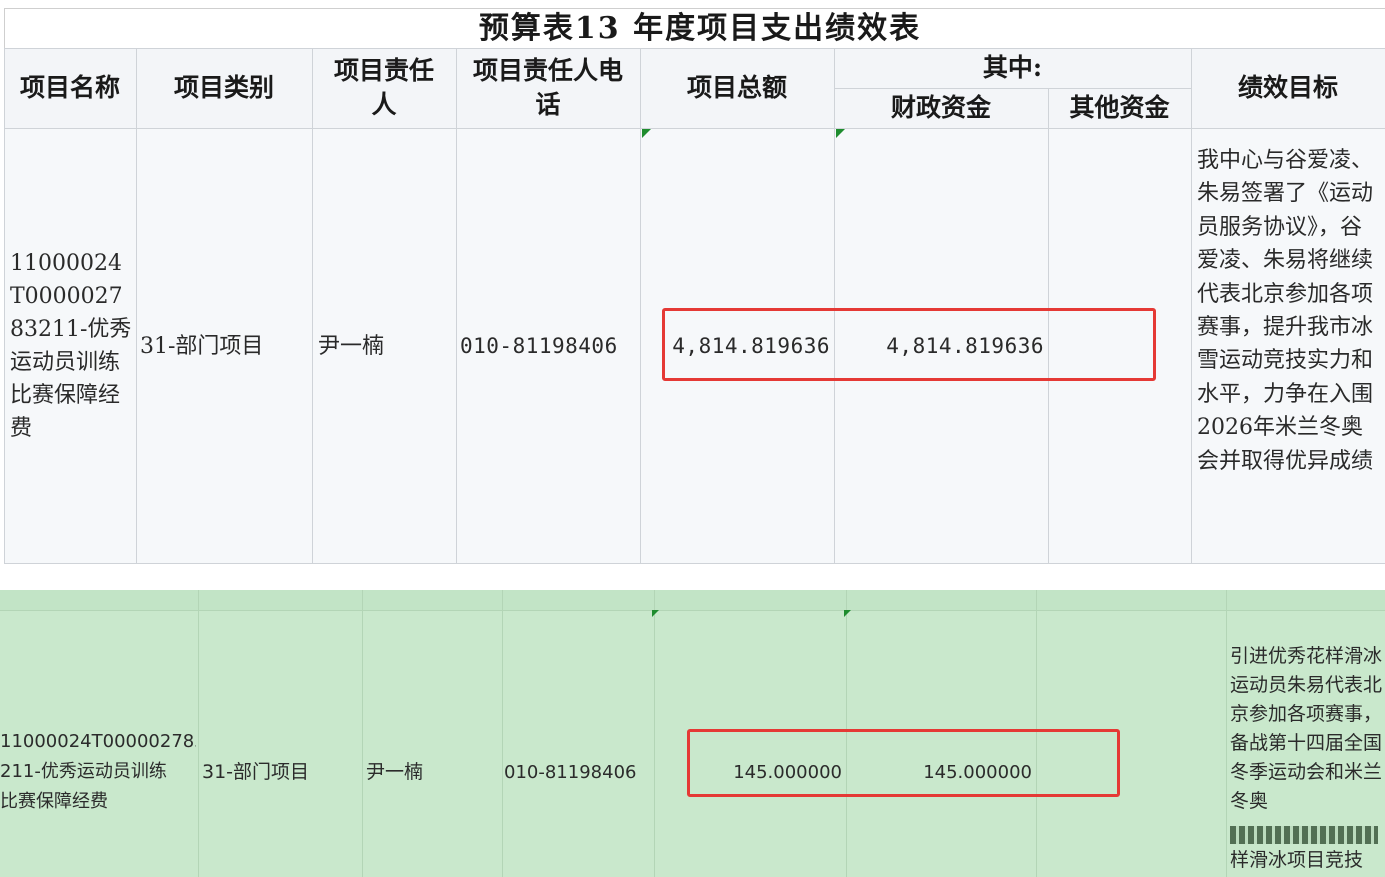  What do you see at coordinates (1288, 88) in the screenshot?
I see `header-performance-target: 绩效目标` at bounding box center [1288, 88].